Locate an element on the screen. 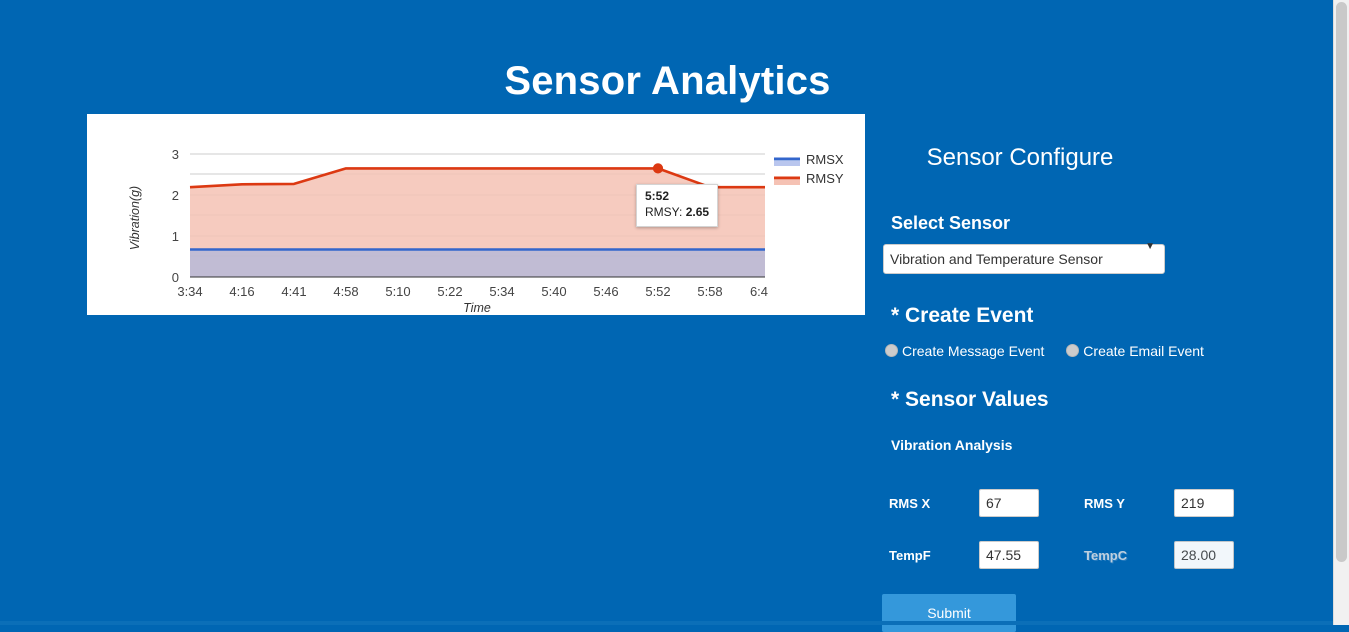 The height and width of the screenshot is (632, 1349). tempc-input is located at coordinates (1204, 555).